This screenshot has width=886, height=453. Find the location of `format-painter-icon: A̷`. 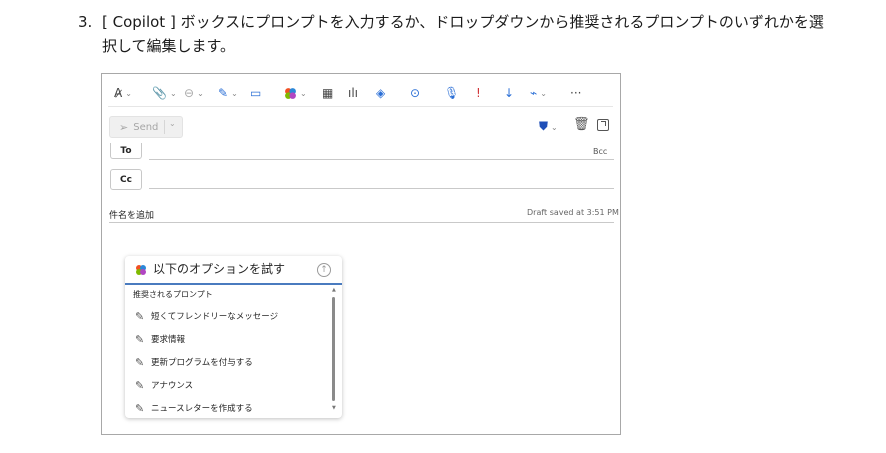

format-painter-icon: A̷ is located at coordinates (118, 93).